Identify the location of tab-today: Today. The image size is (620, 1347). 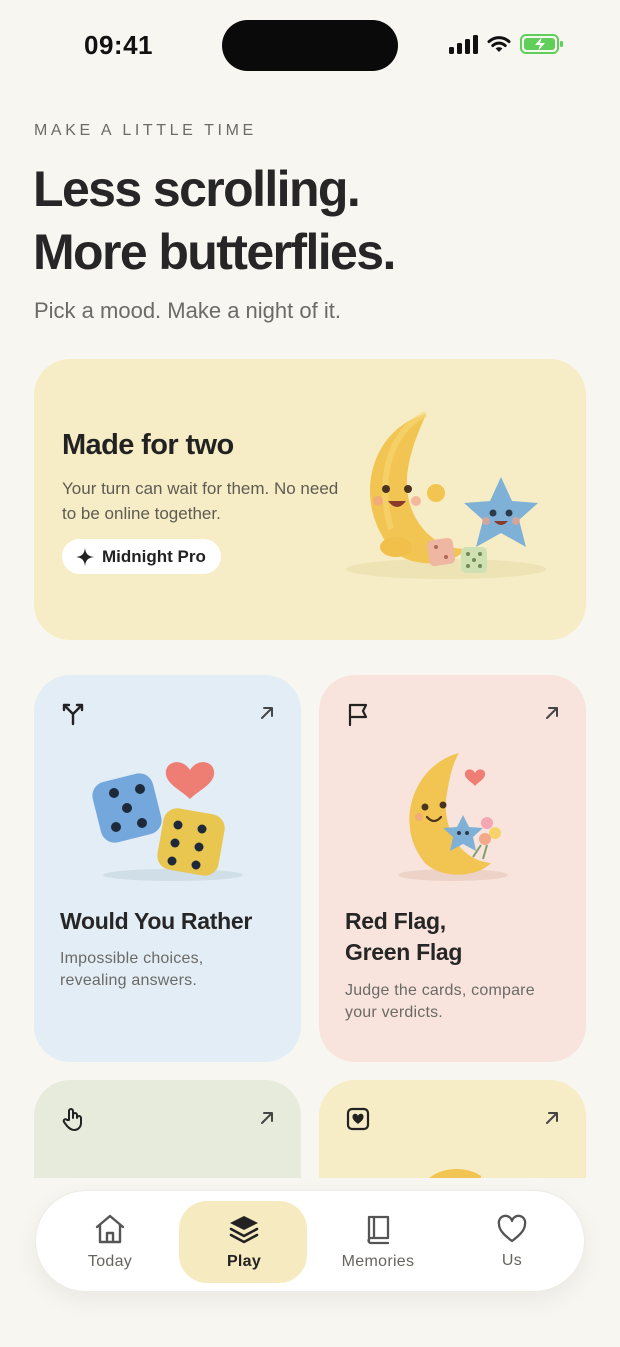
(110, 1242).